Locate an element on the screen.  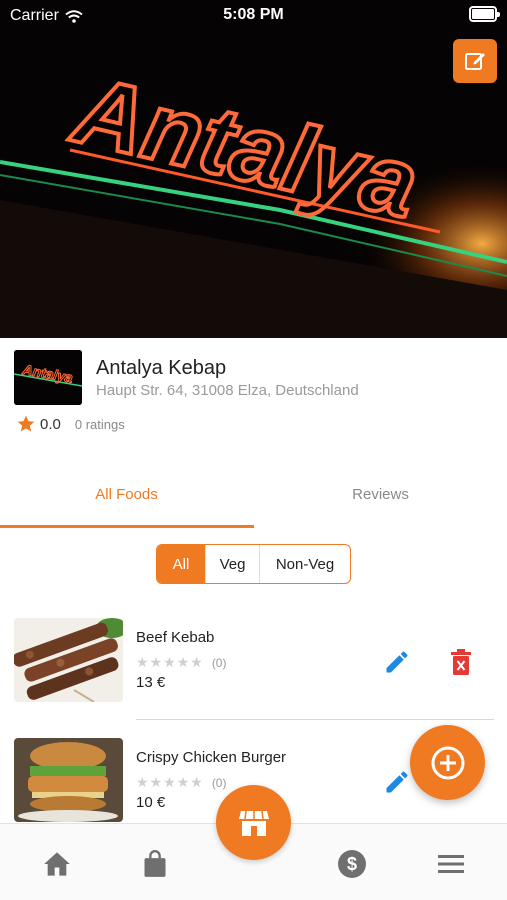
clock: 5:08 PM is located at coordinates (253, 14).